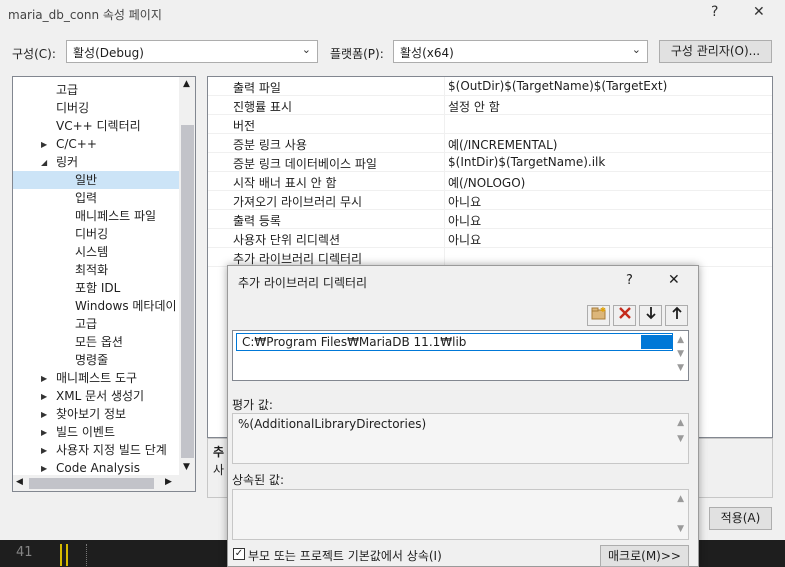 This screenshot has height=567, width=785. I want to click on platform-select: 활성(x64) ⌄, so click(520, 51).